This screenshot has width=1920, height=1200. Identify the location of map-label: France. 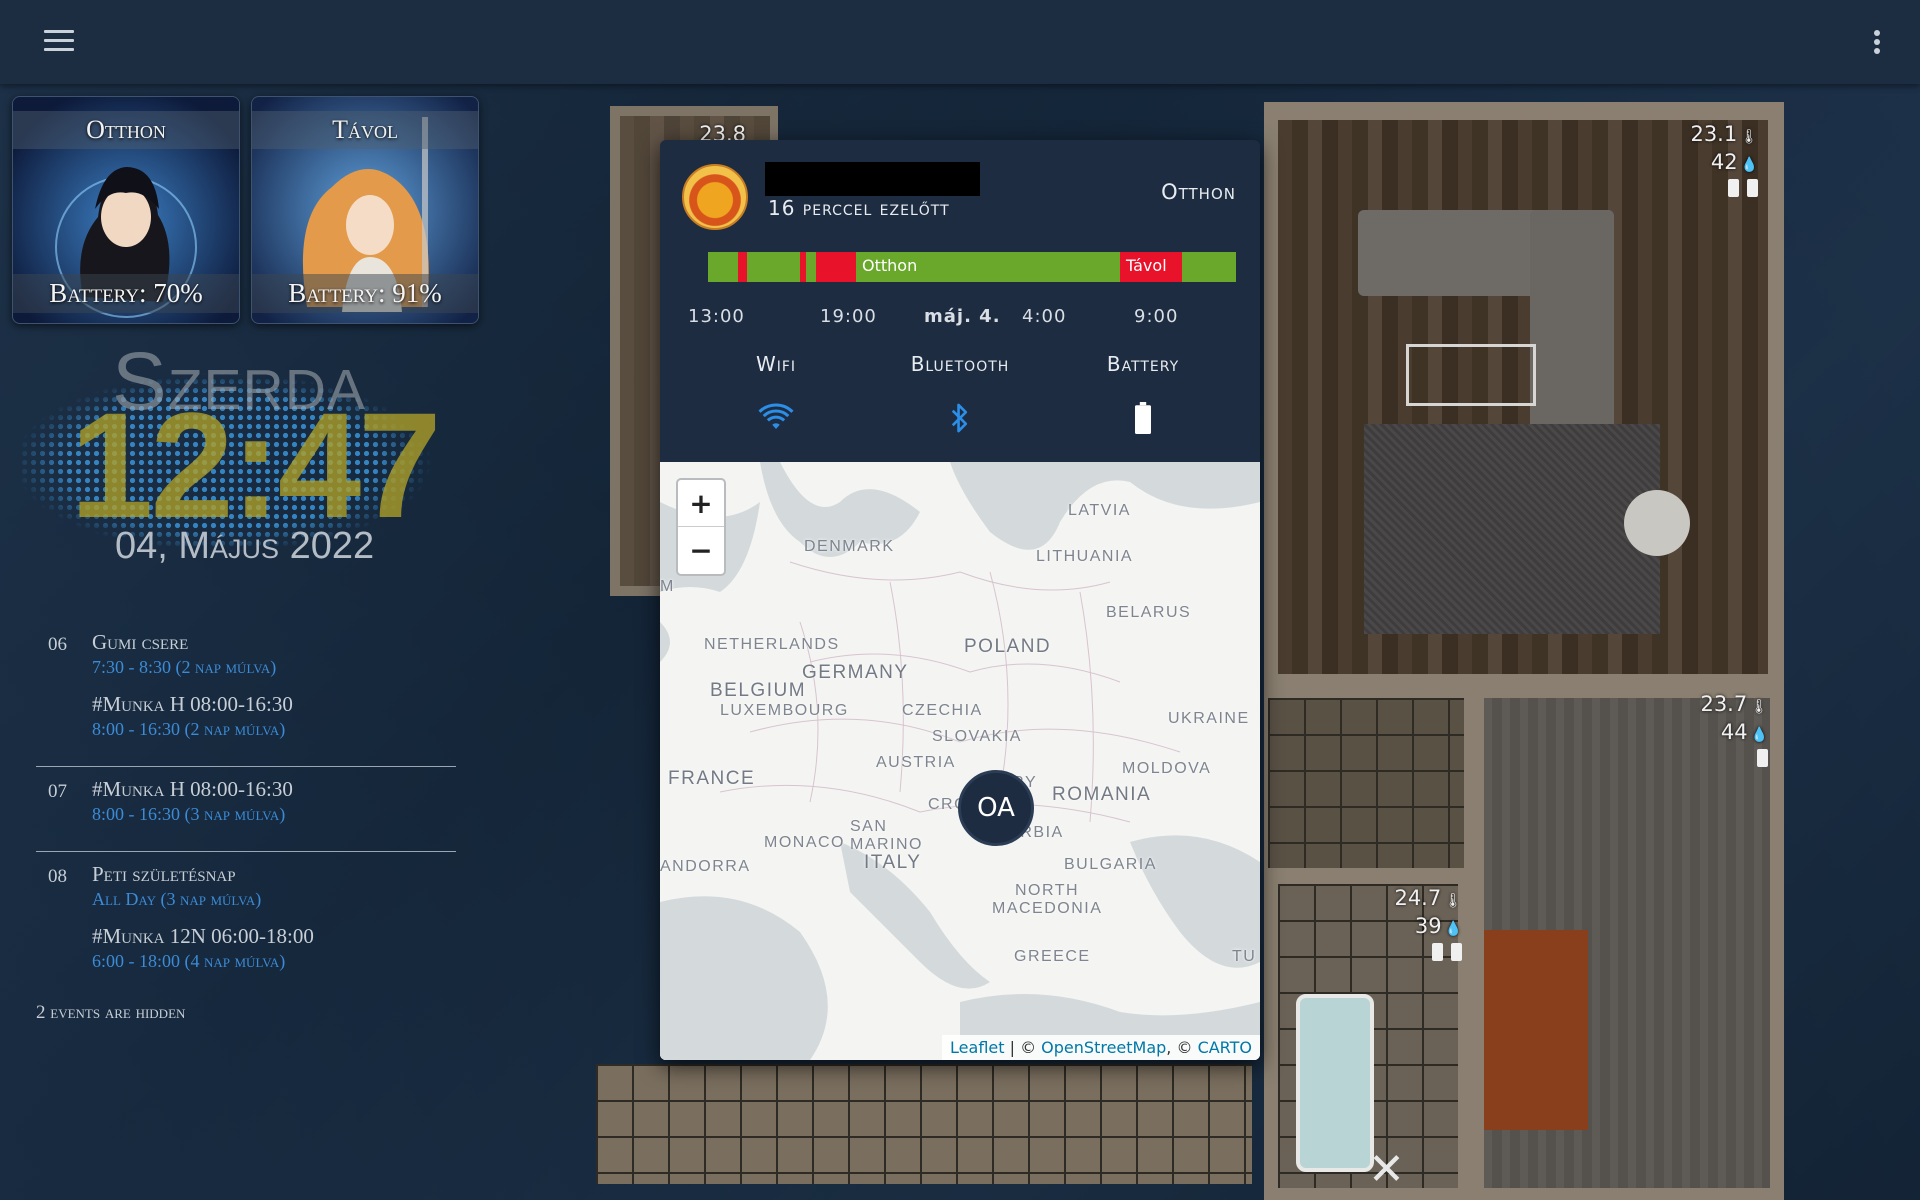
(712, 778).